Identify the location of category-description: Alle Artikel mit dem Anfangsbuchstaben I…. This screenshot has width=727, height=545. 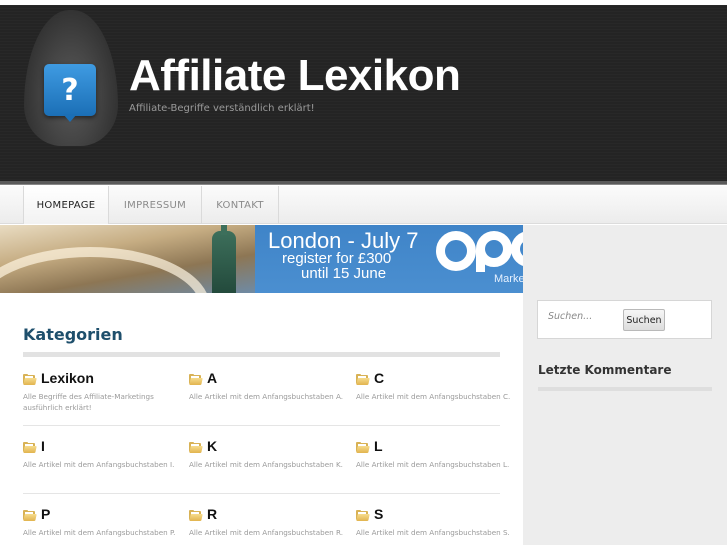
(99, 464).